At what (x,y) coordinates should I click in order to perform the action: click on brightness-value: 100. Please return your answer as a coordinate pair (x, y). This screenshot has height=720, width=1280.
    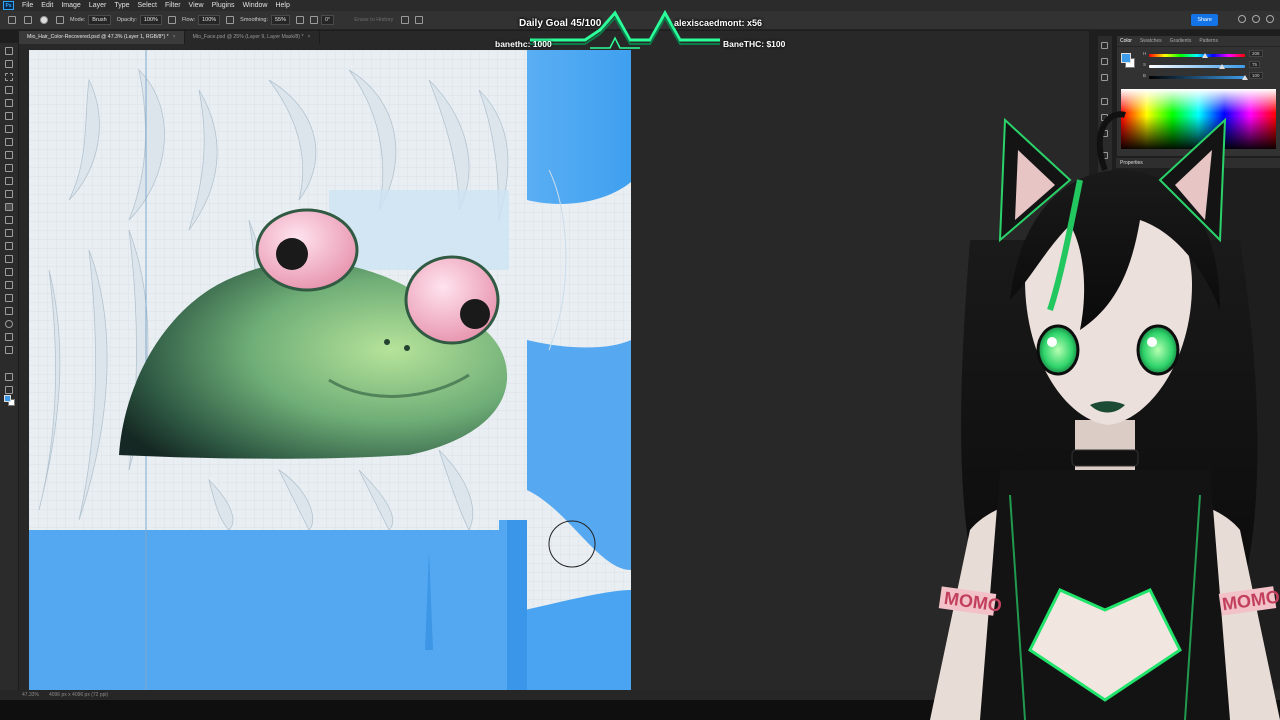
    Looking at the image, I should click on (1256, 75).